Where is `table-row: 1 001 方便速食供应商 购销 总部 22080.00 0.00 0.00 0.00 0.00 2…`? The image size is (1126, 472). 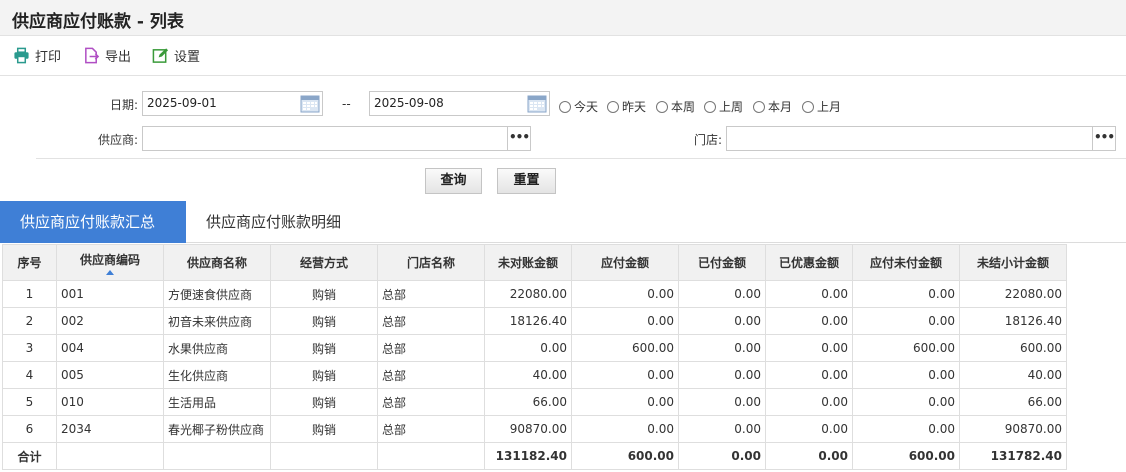
table-row: 1 001 方便速食供应商 购销 总部 22080.00 0.00 0.00 0.00 0.00 2… is located at coordinates (534, 294).